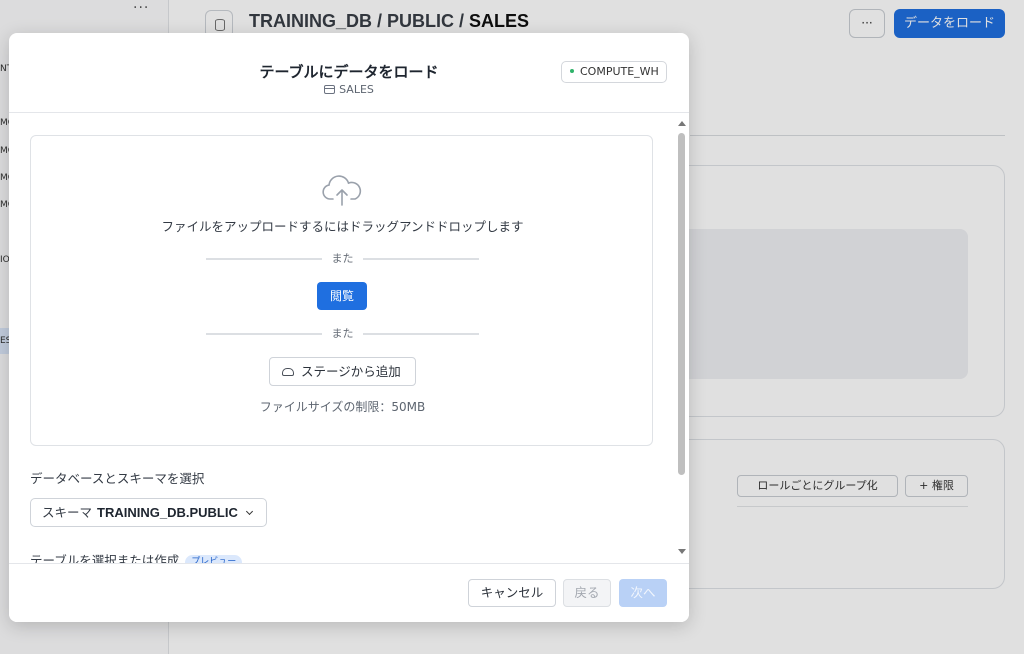 The image size is (1024, 654). What do you see at coordinates (342, 190) in the screenshot?
I see `cloud-upload-icon` at bounding box center [342, 190].